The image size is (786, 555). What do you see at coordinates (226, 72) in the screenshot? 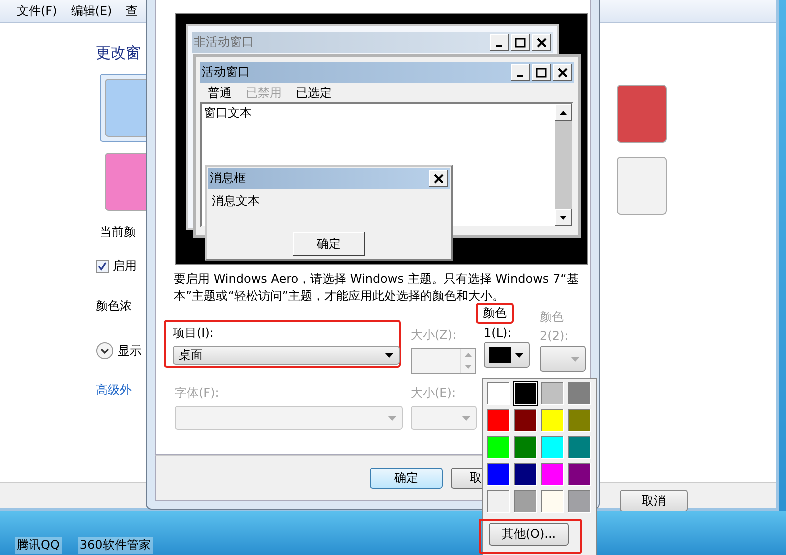
I see `window-title: 活动窗口` at bounding box center [226, 72].